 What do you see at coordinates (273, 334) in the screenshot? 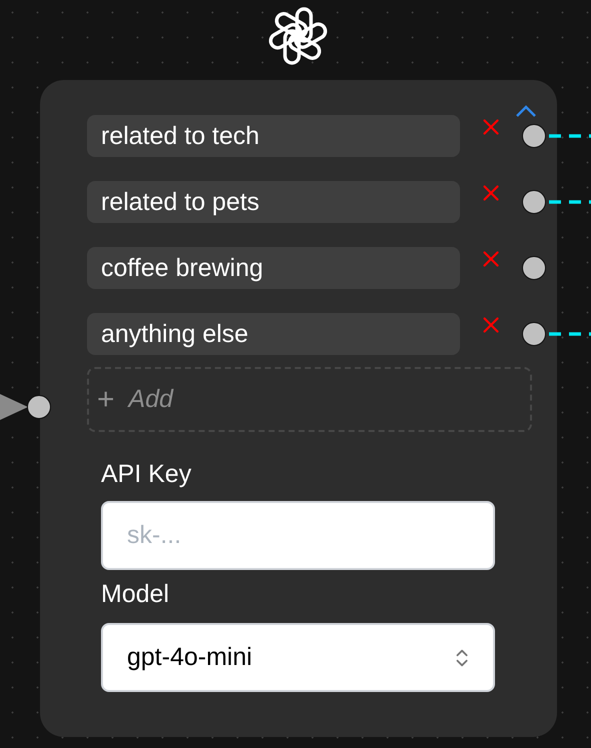
I see `category-field: anything else` at bounding box center [273, 334].